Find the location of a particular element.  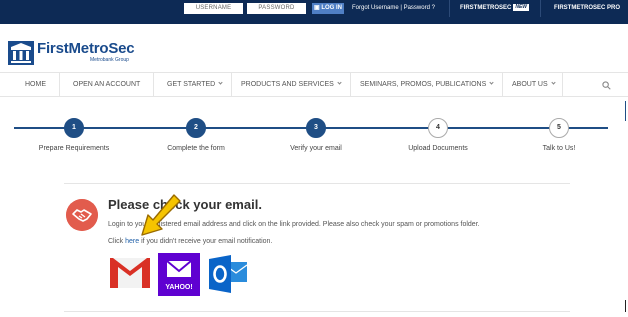

login-label: LOG IN is located at coordinates (331, 8).